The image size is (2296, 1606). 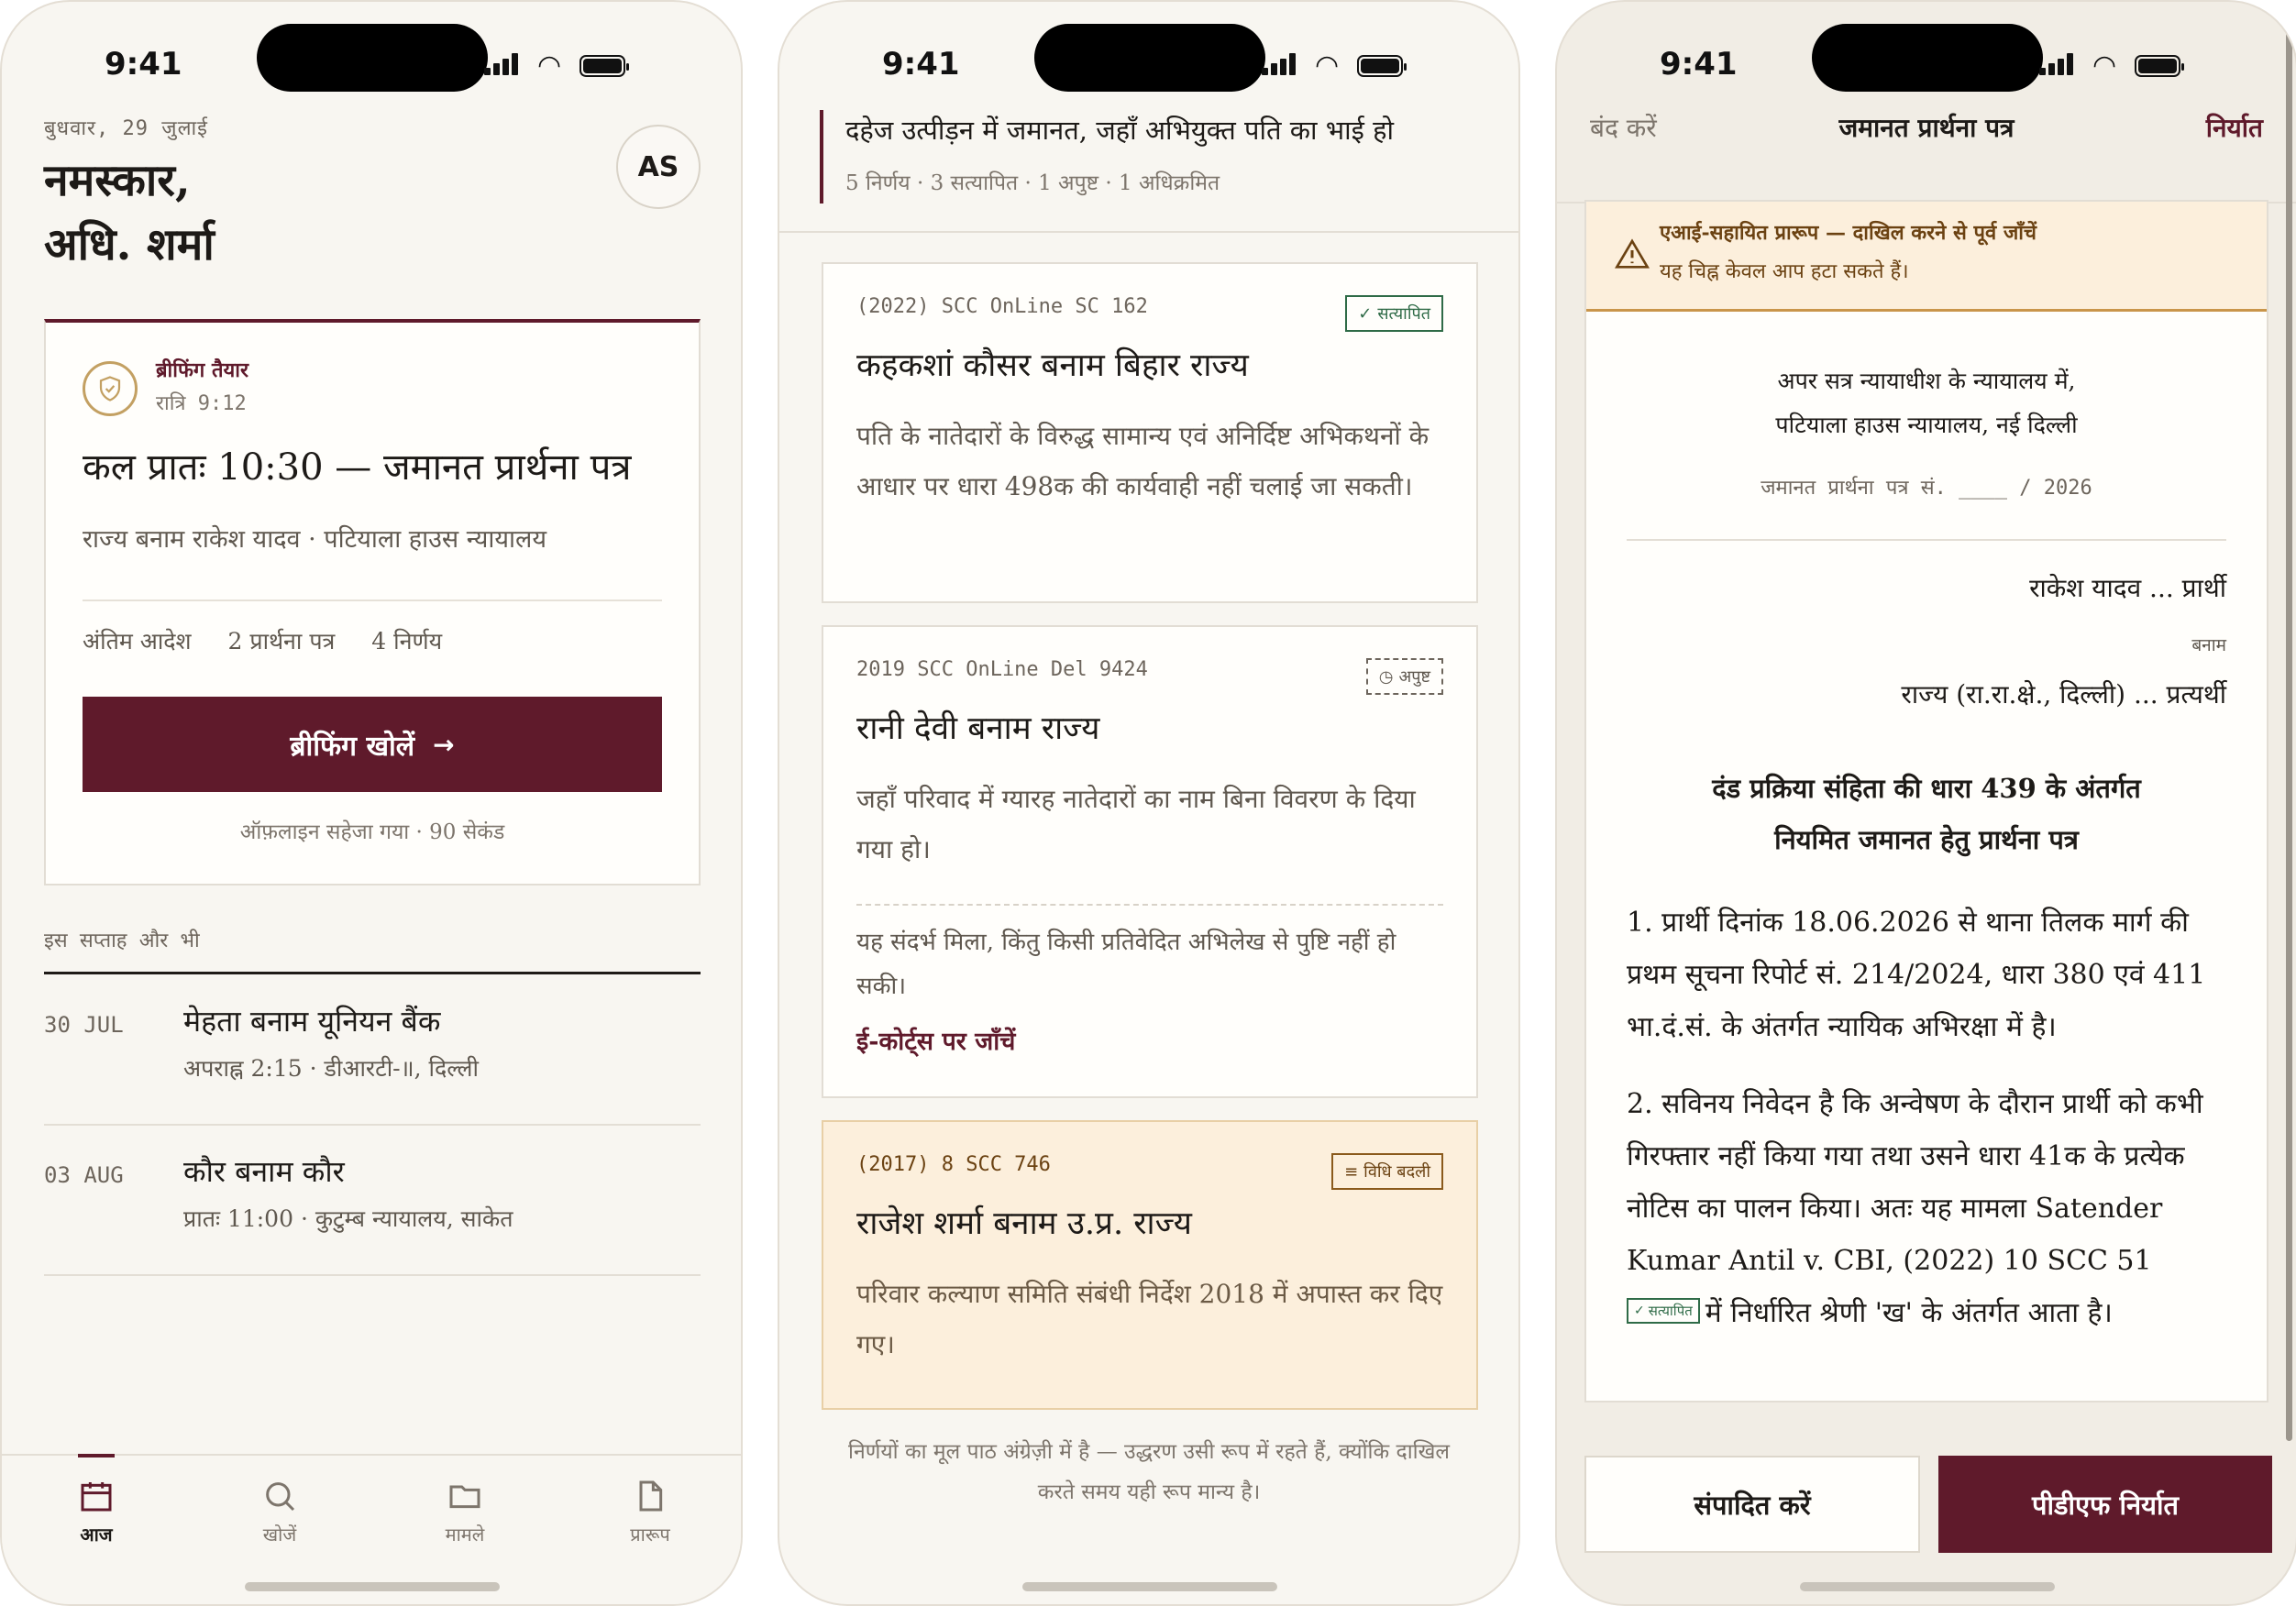 I want to click on offline-note: ऑफ़लाइन सहेजा गया · 90 सेकंड, so click(x=372, y=832).